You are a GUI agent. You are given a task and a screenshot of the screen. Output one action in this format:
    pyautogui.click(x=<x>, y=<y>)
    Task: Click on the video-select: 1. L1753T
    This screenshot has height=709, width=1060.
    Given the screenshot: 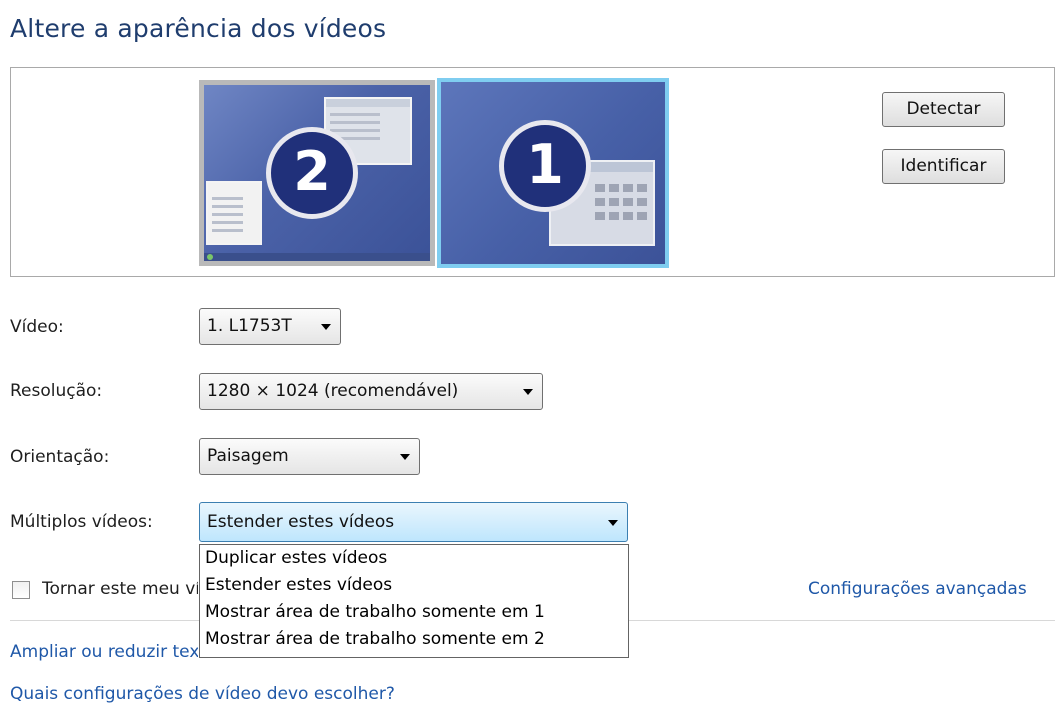 What is the action you would take?
    pyautogui.click(x=270, y=326)
    